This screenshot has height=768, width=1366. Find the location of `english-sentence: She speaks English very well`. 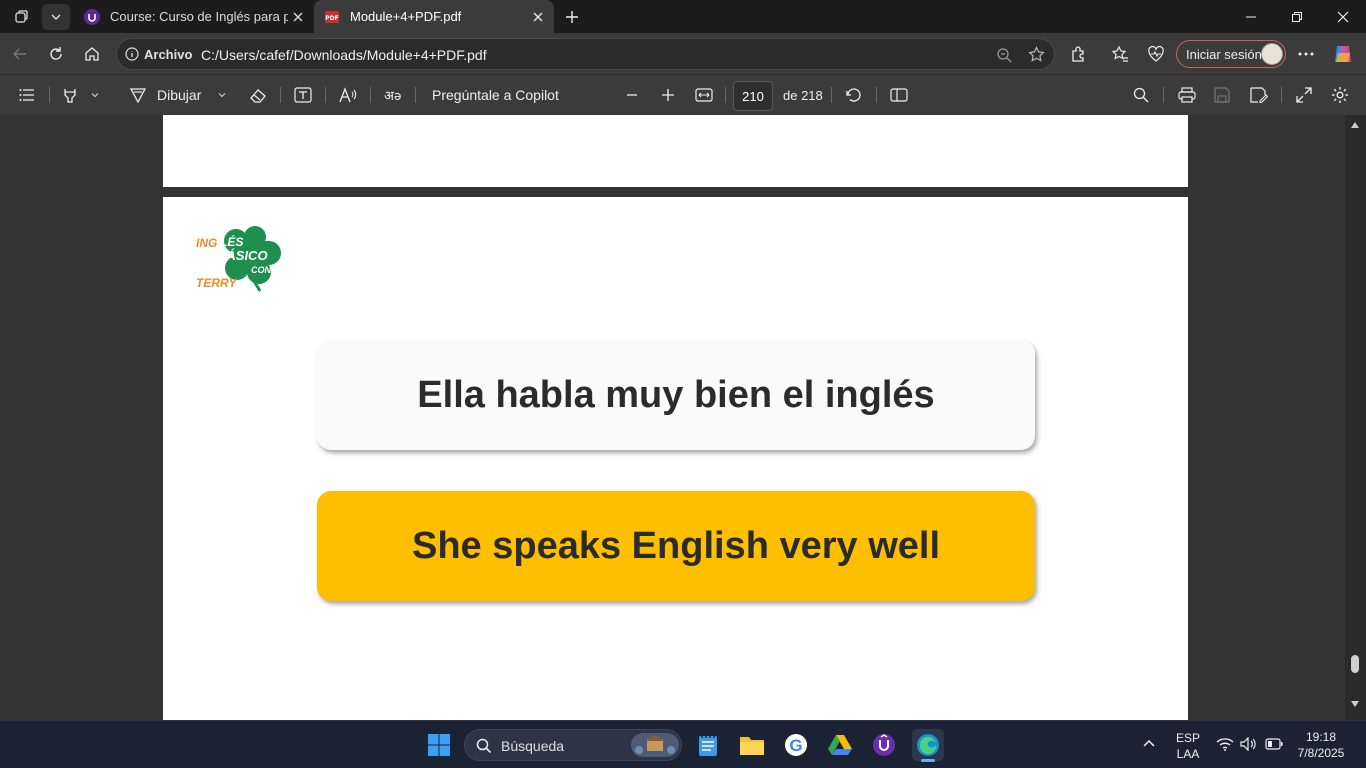

english-sentence: She speaks English very well is located at coordinates (676, 545).